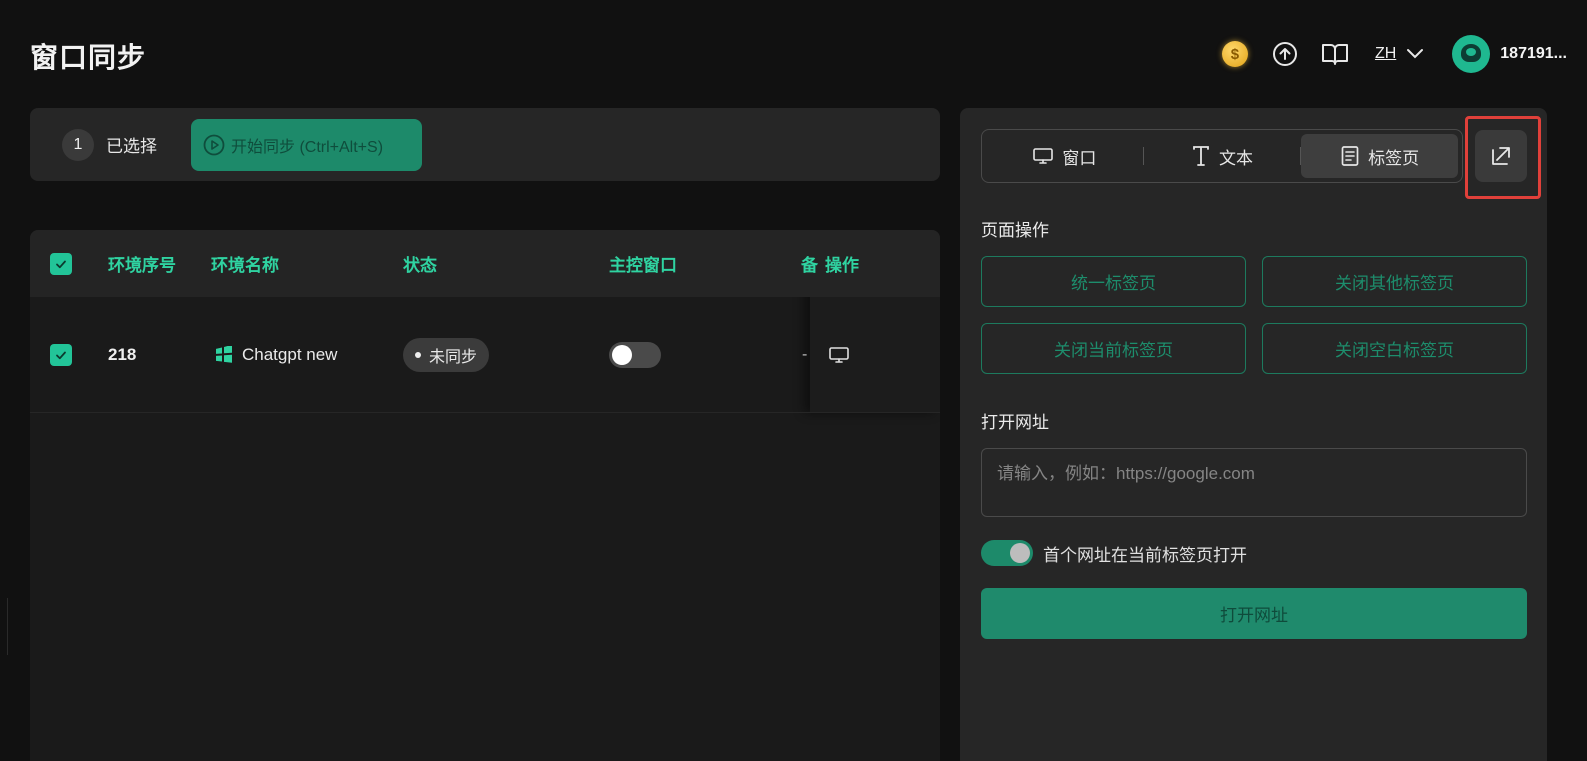 This screenshot has width=1587, height=761. I want to click on tab-text: 文本, so click(1222, 156).